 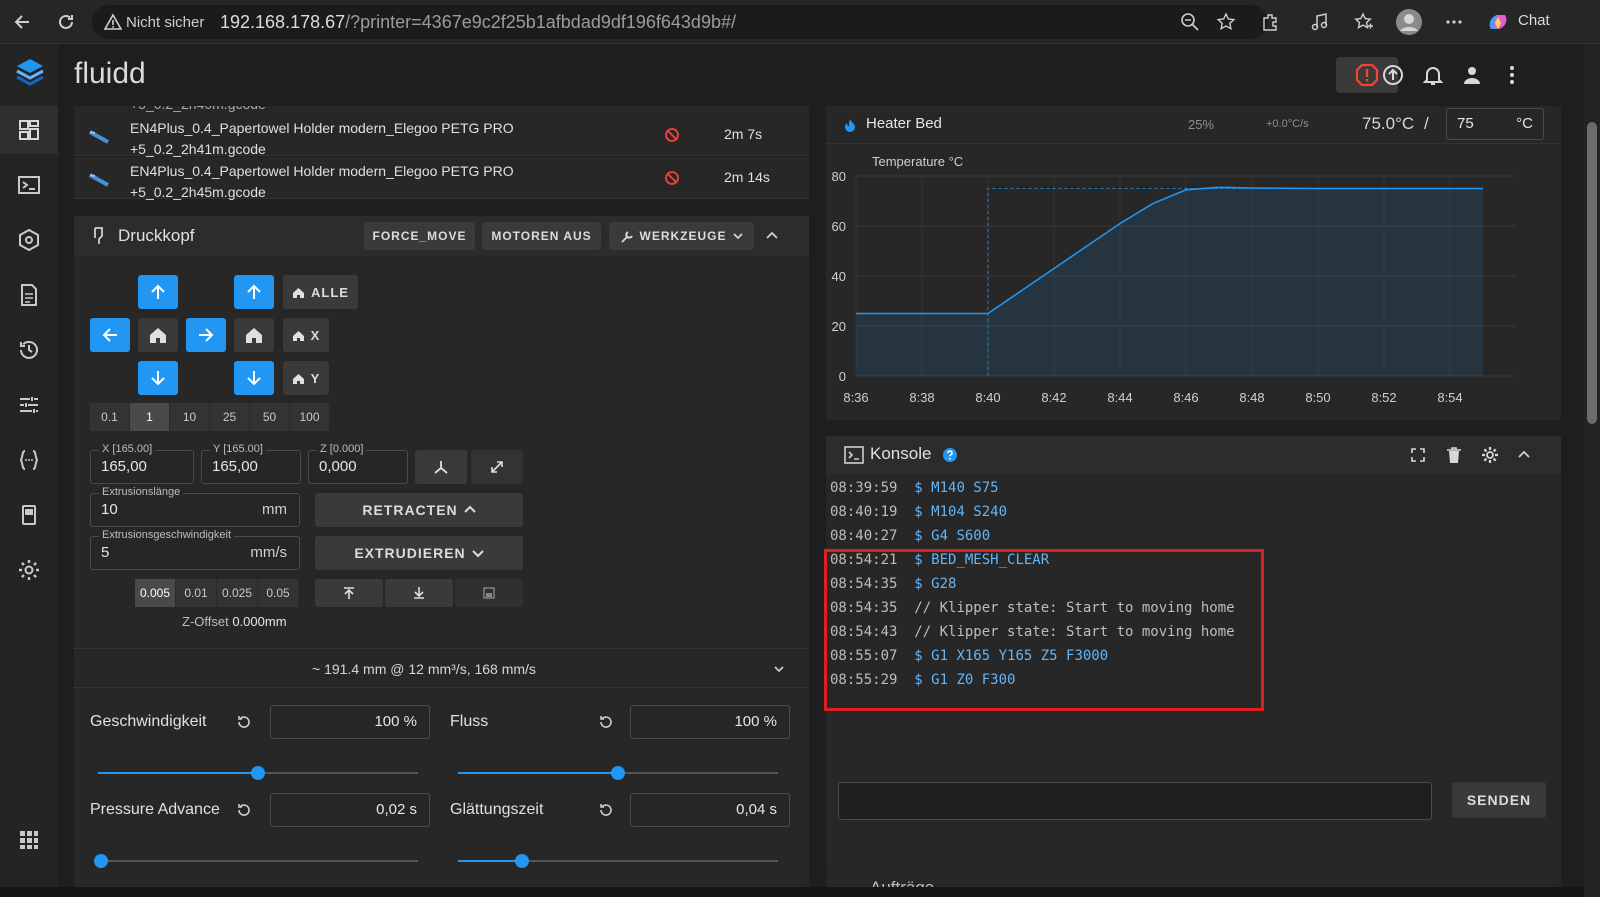 I want to click on tune-icon, so click(x=29, y=405).